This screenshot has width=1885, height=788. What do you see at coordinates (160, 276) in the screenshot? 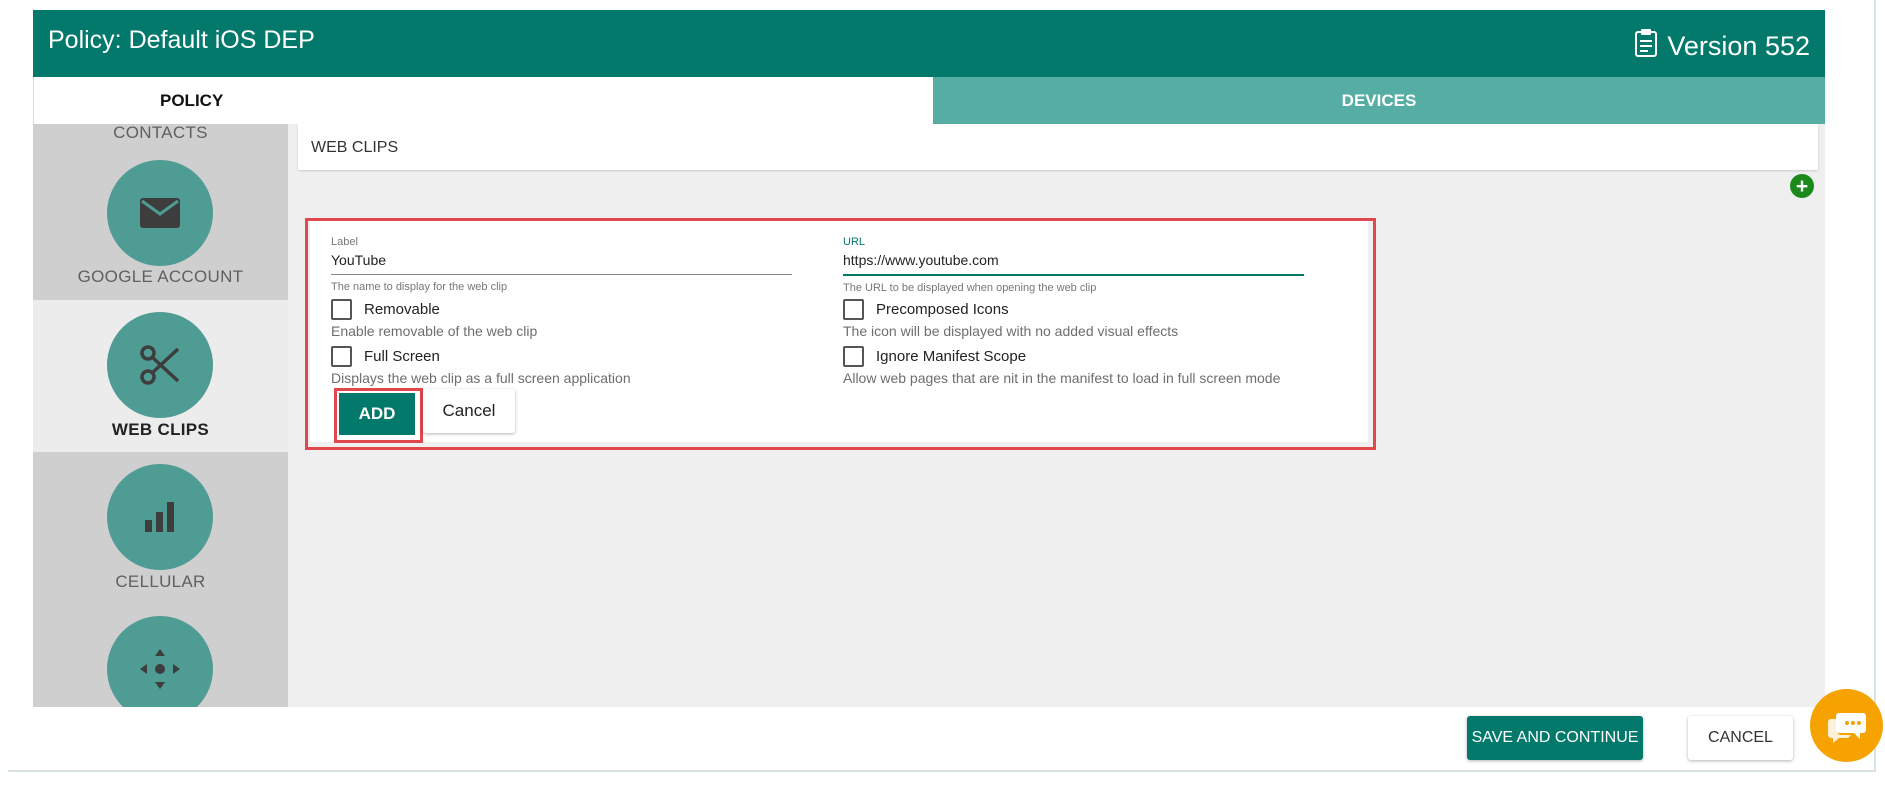
I see `sidebar-item-label: GOOGLE ACCOUNT` at bounding box center [160, 276].